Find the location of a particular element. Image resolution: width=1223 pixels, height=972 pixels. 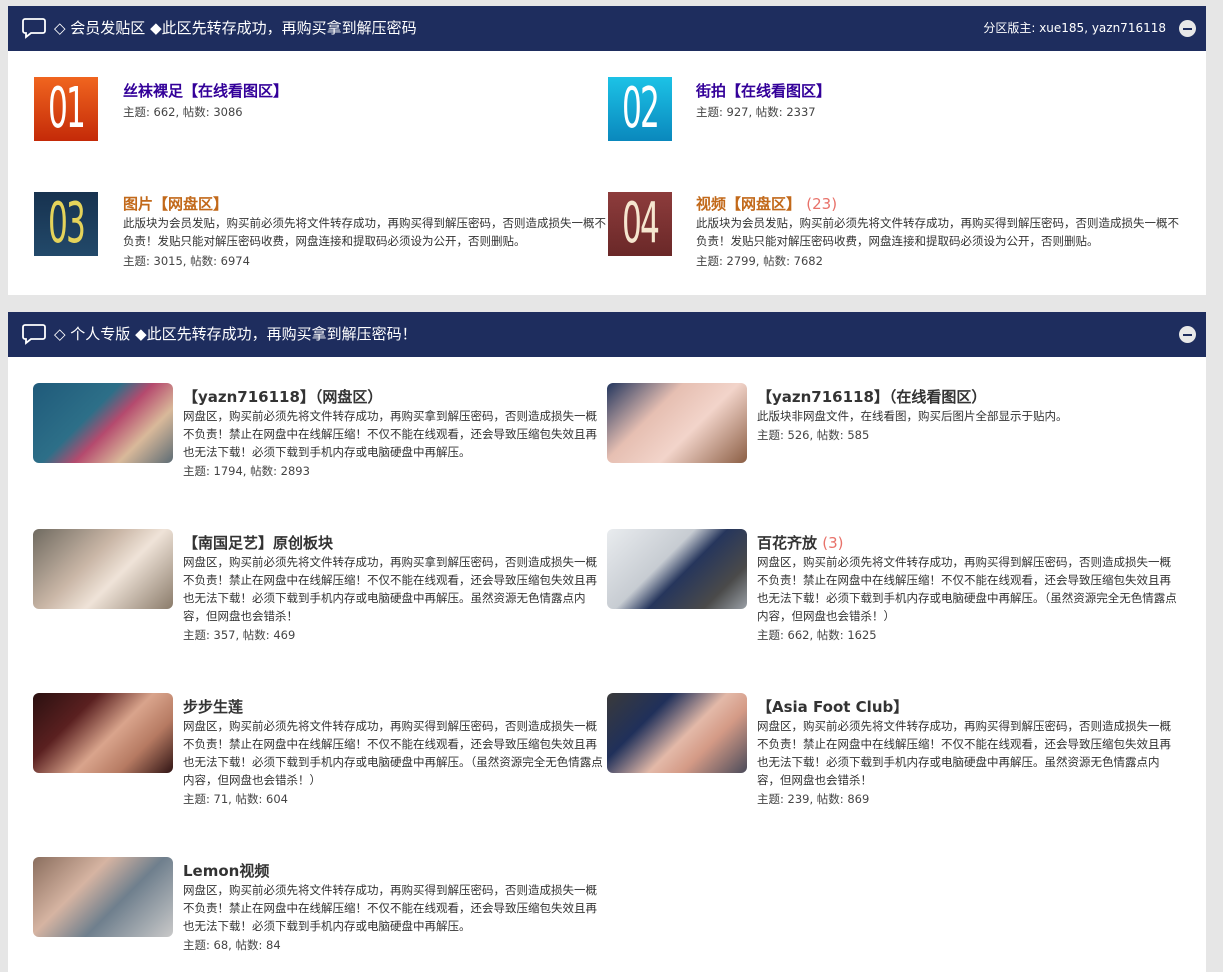

forum-number-icon: 01 is located at coordinates (66, 109).